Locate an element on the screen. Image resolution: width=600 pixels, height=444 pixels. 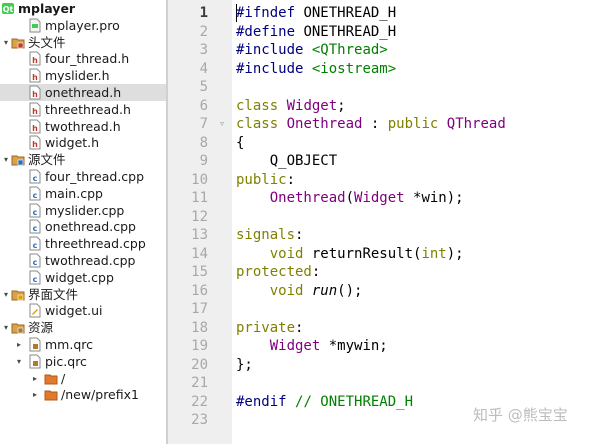
tree-item-label: myslider.h is located at coordinates (77, 76).